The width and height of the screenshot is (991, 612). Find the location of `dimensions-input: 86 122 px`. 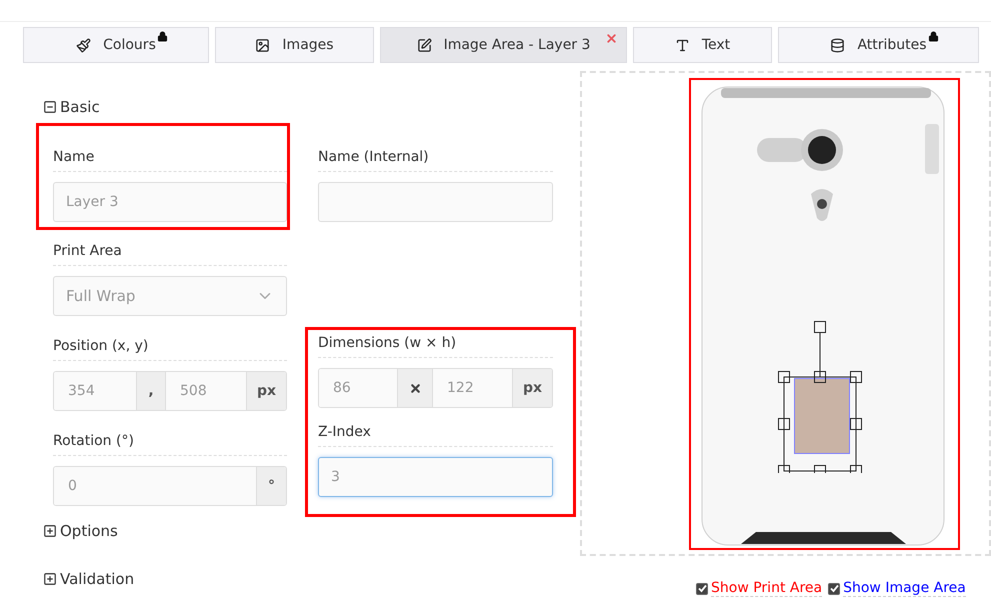

dimensions-input: 86 122 px is located at coordinates (435, 388).